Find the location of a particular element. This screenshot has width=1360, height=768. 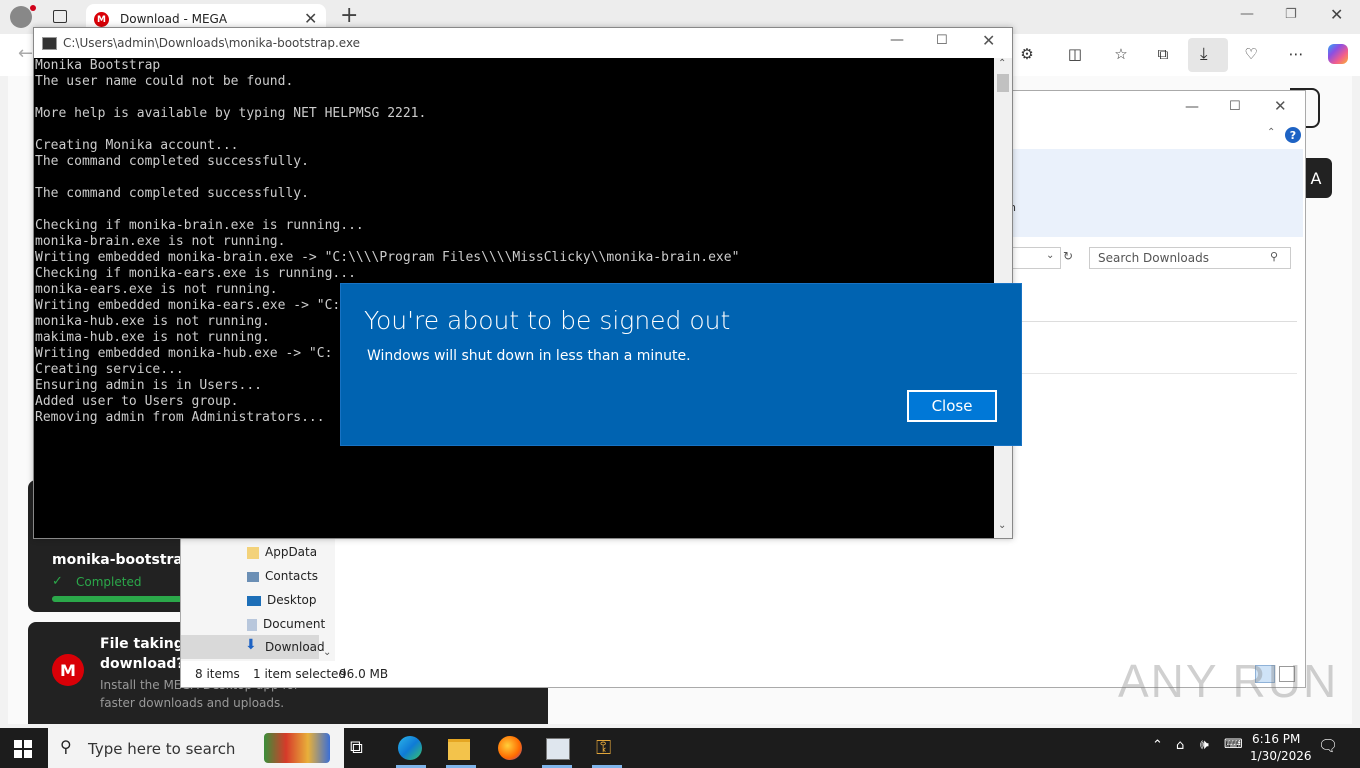

documents-icon is located at coordinates (252, 624).